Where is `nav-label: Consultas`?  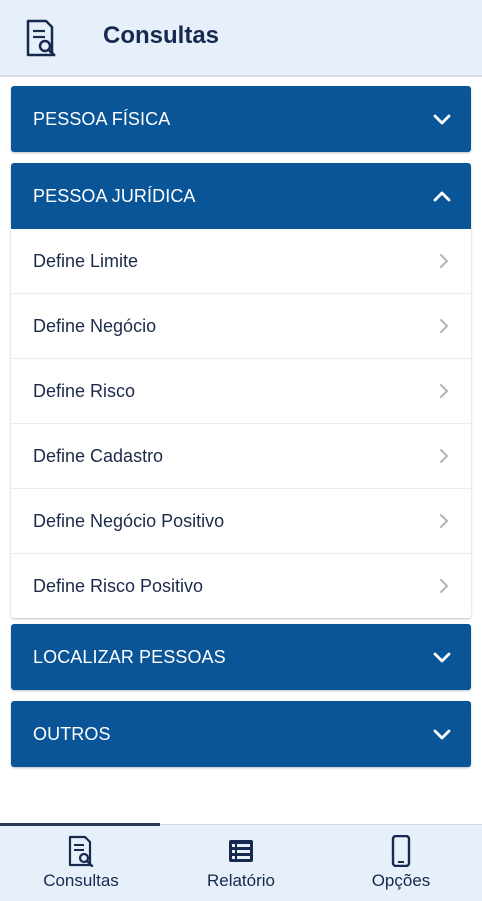 nav-label: Consultas is located at coordinates (81, 880).